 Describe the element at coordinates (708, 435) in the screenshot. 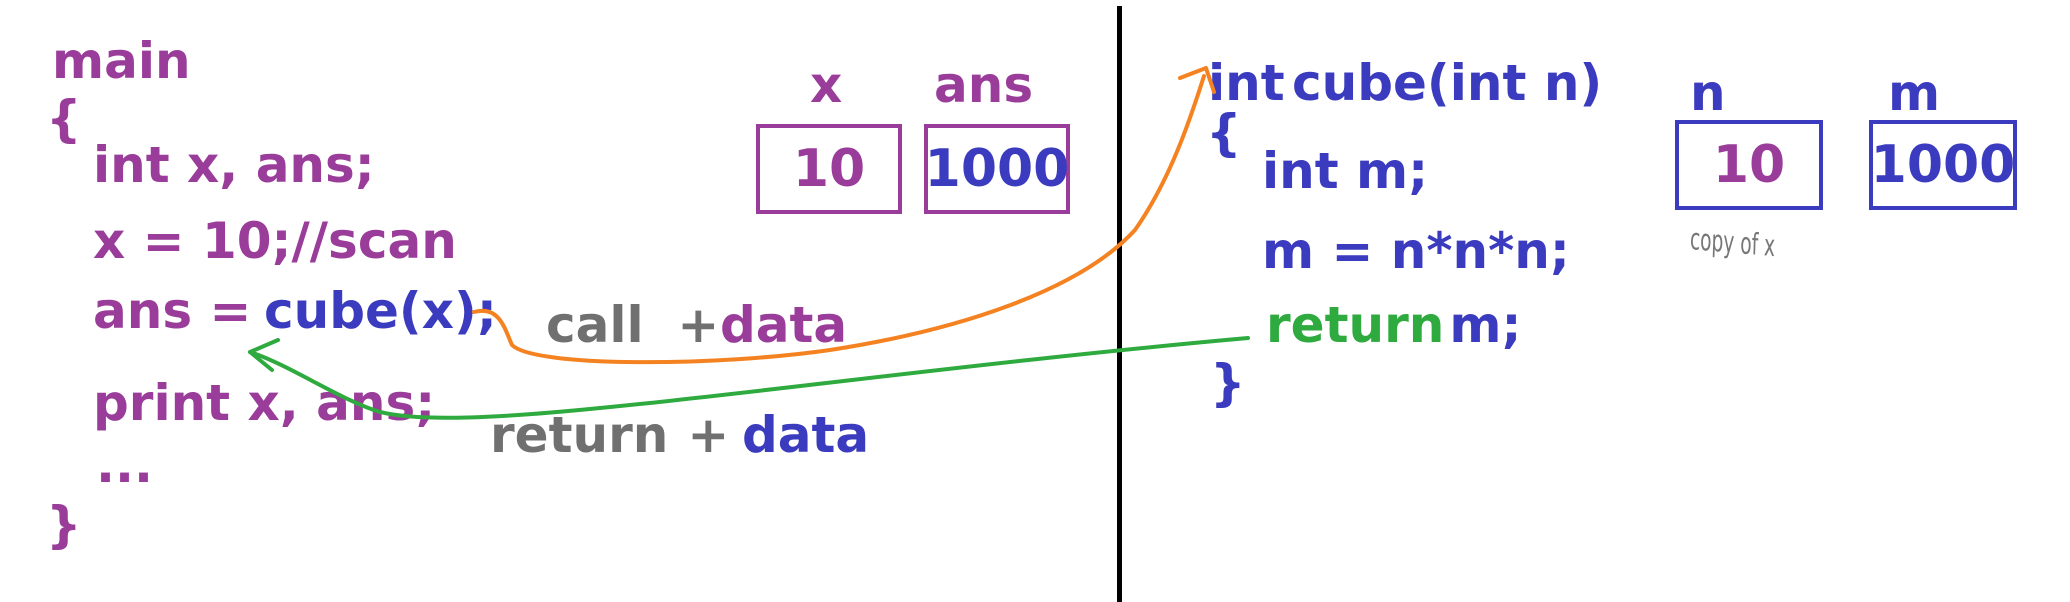

I see `return-annotation-plus: +` at that location.